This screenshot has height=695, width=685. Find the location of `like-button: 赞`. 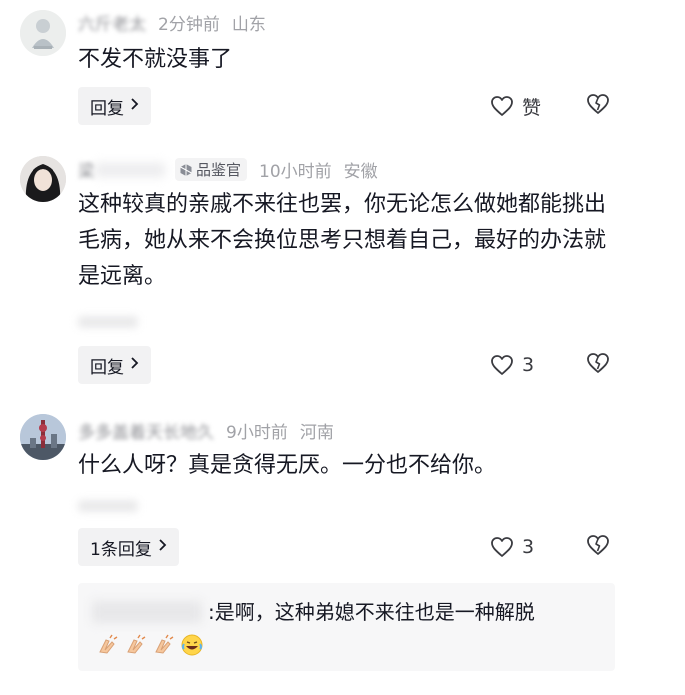

like-button: 赞 is located at coordinates (515, 106).